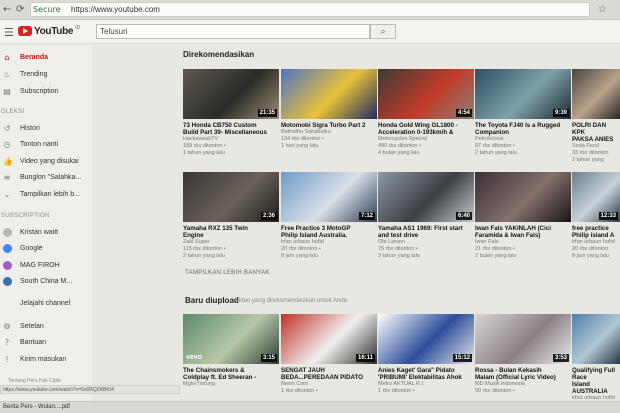  Describe the element at coordinates (46, 303) in the screenshot. I see `sidebar-item: Jelajahi channel` at that location.